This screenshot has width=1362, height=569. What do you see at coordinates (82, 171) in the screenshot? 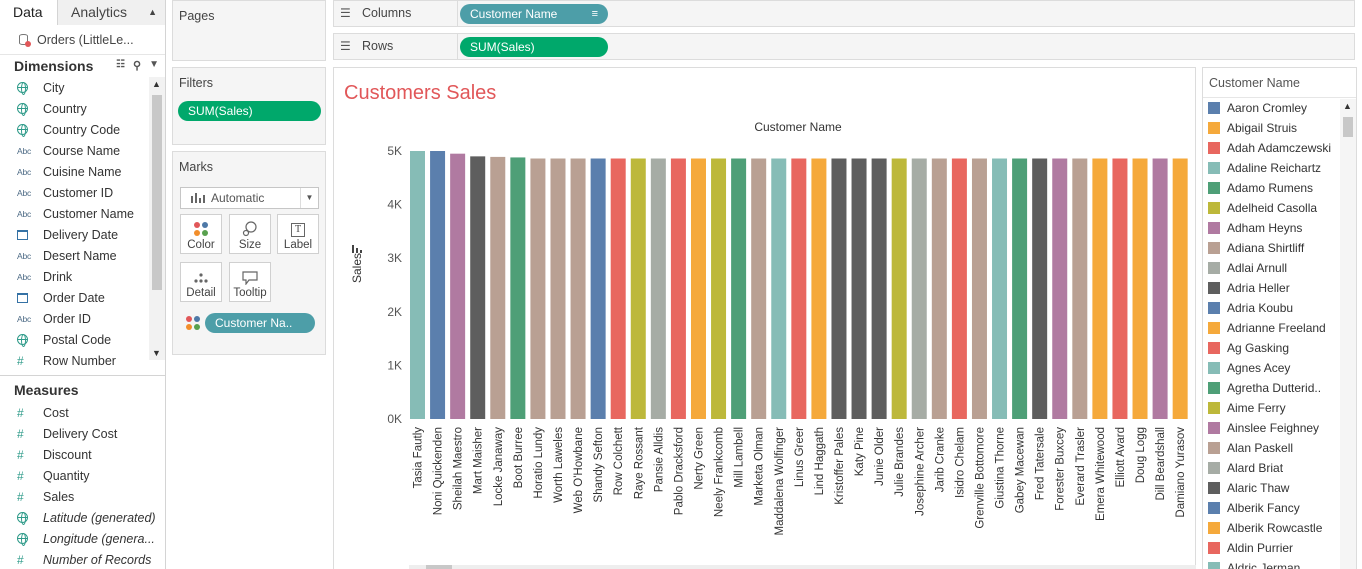
I see `field-item: Abc Cuisine Name` at bounding box center [82, 171].